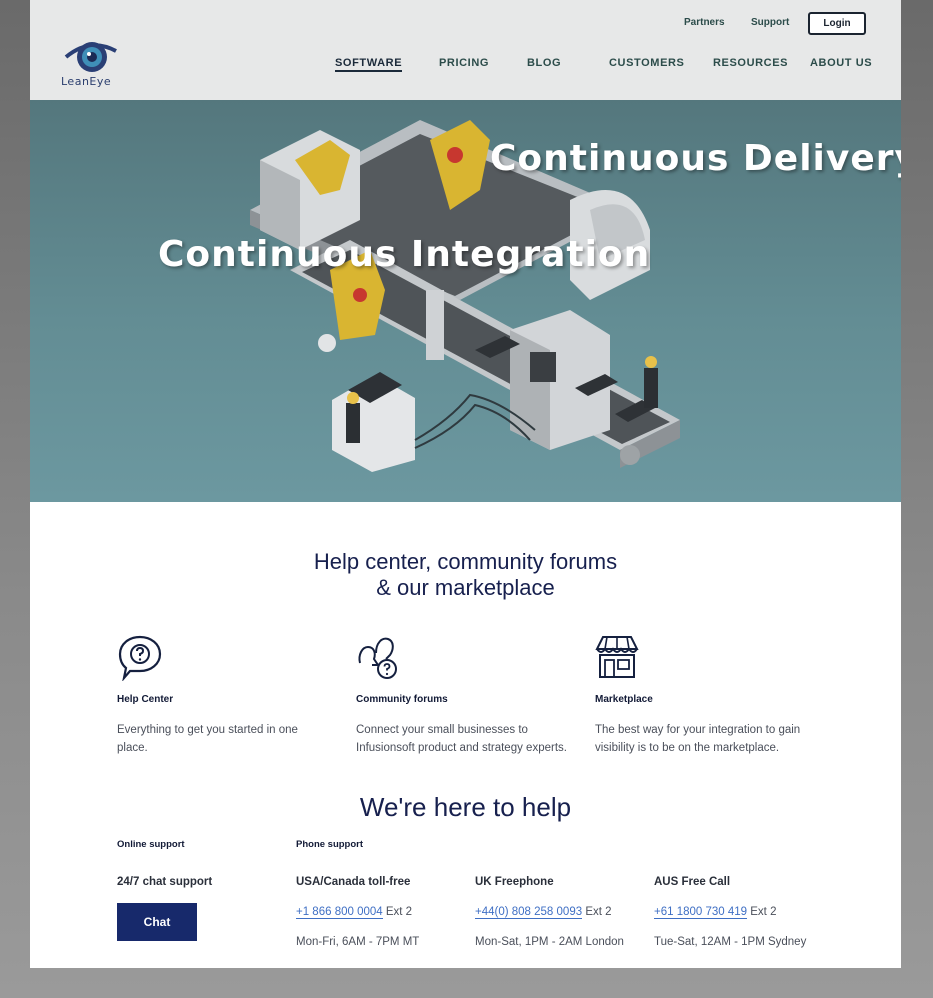 The image size is (933, 998). I want to click on nav-pricing: PRICING, so click(464, 63).